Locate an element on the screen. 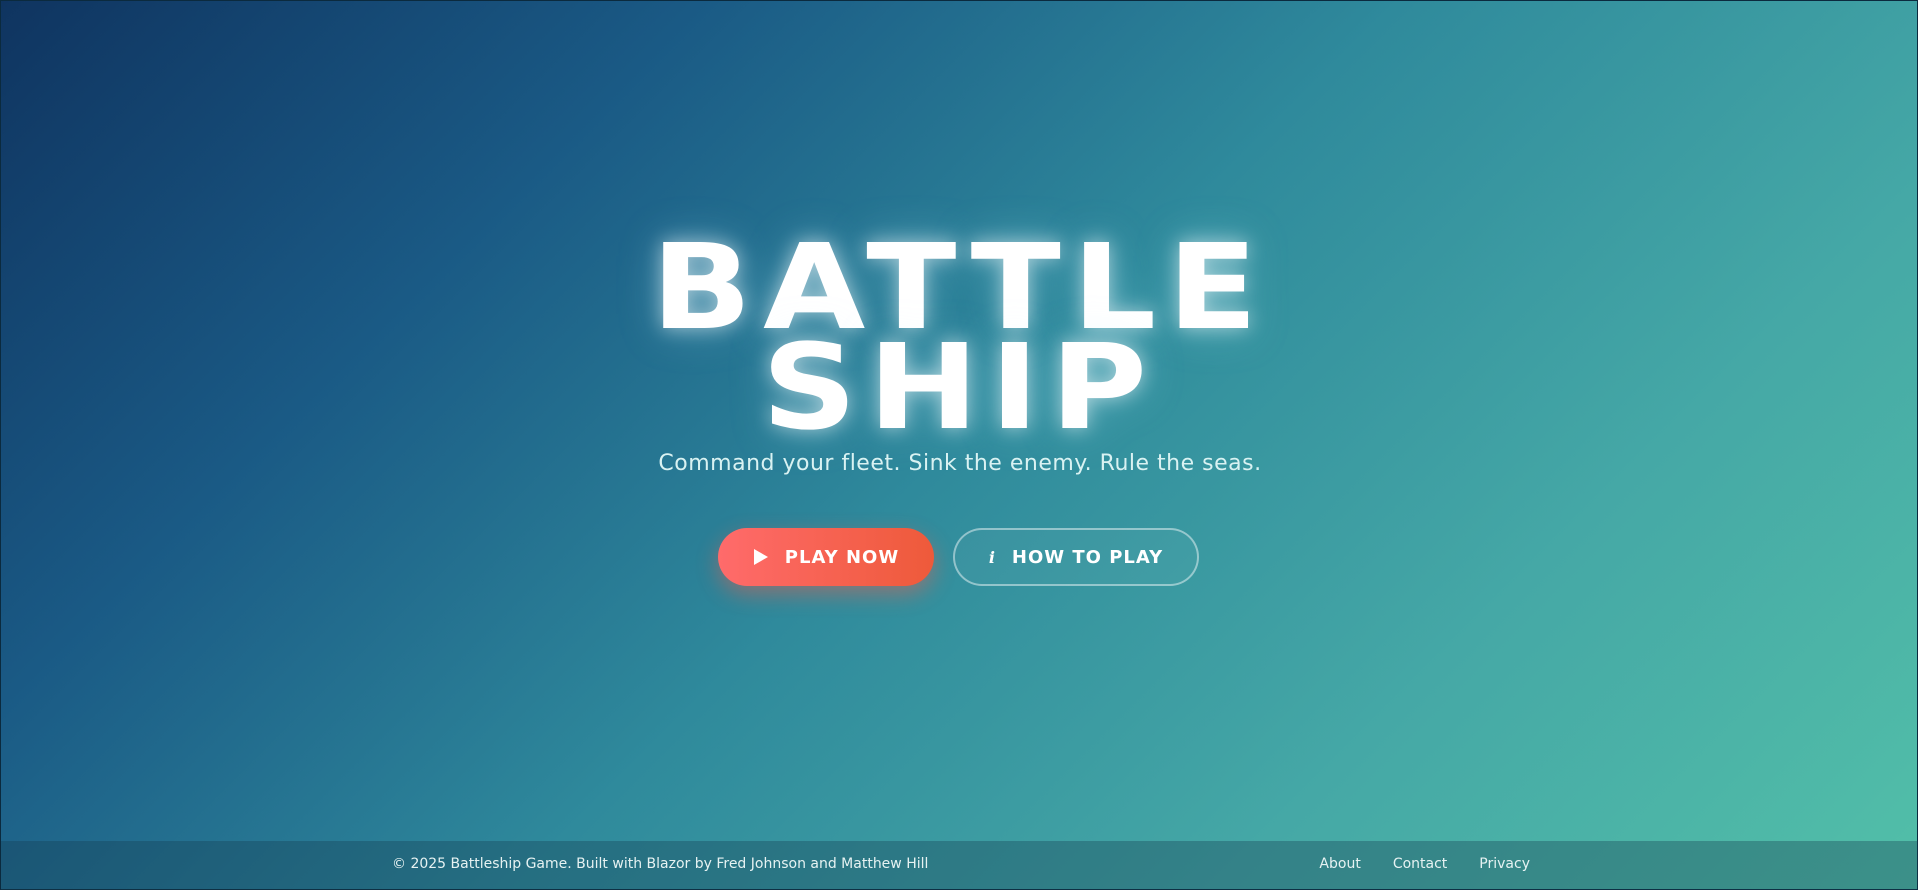 This screenshot has width=1918, height=890. footer-link-about: About is located at coordinates (1339, 864).